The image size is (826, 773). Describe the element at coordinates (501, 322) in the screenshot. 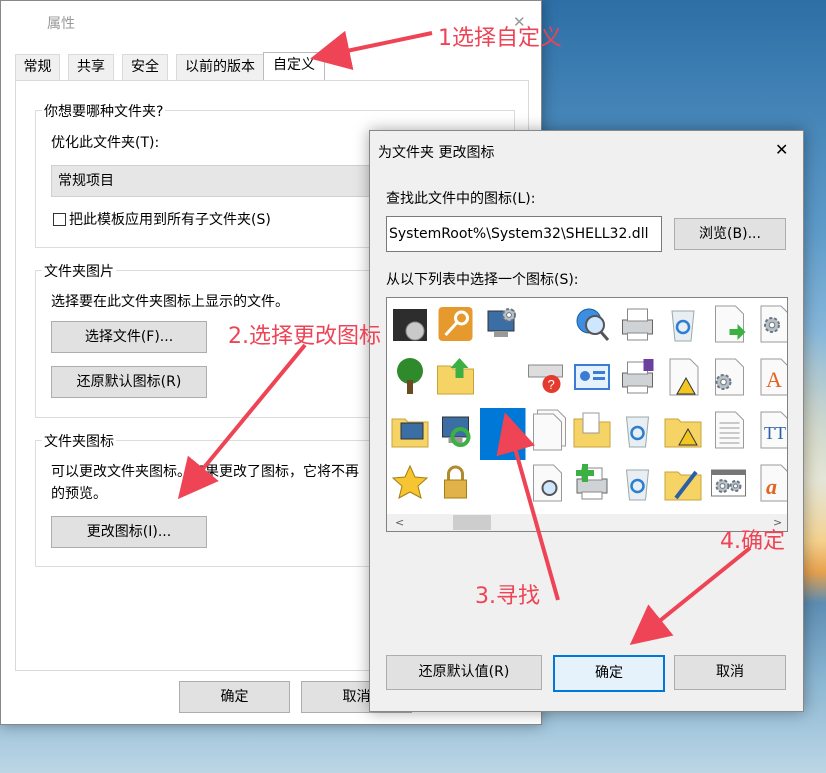

I see `computer-settings-icon` at that location.